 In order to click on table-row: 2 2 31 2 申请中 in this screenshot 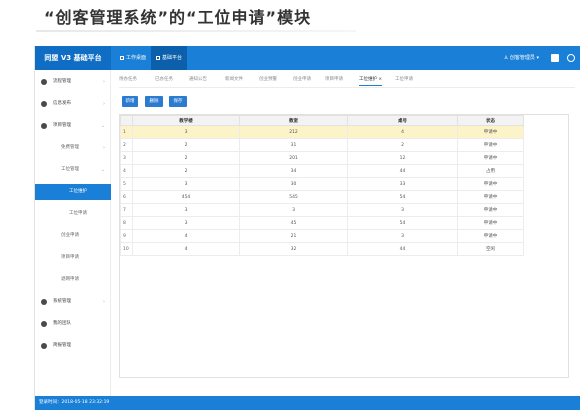, I will do `click(322, 145)`.